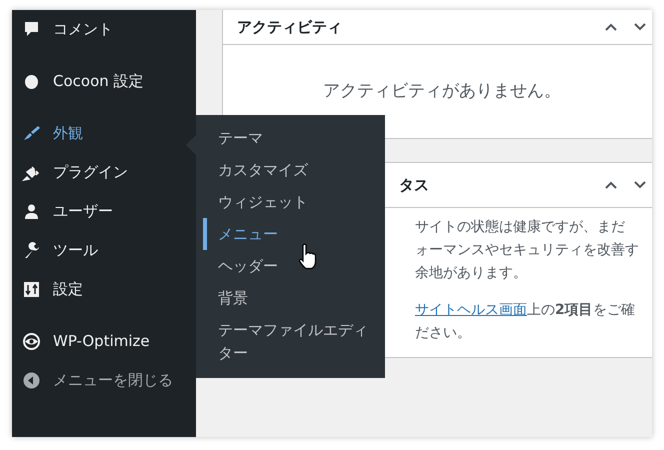 This screenshot has height=450, width=664. I want to click on status-text: ォーマンスやセキュリティを改善す, so click(527, 250).